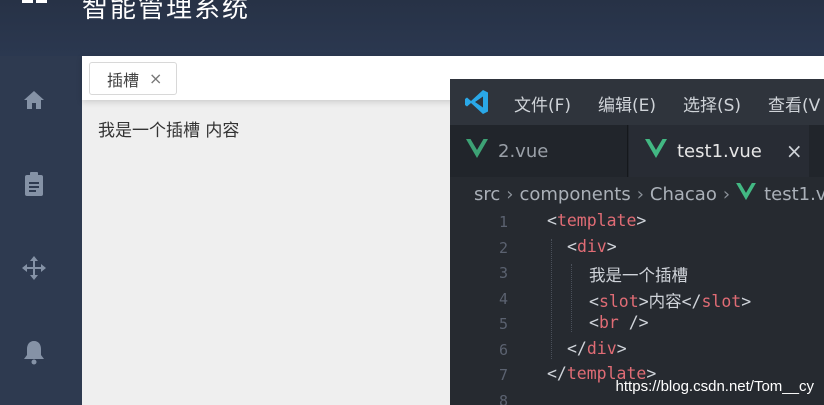  Describe the element at coordinates (574, 194) in the screenshot. I see `breadcrumb-components: components` at that location.